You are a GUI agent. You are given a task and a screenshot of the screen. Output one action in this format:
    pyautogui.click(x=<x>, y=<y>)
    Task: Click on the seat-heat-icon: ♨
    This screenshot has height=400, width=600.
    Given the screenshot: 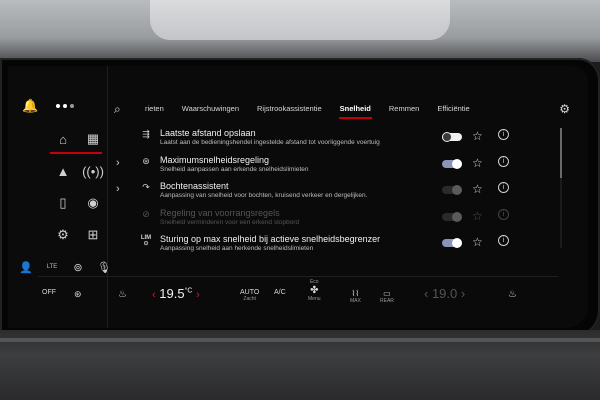 What is the action you would take?
    pyautogui.click(x=122, y=294)
    